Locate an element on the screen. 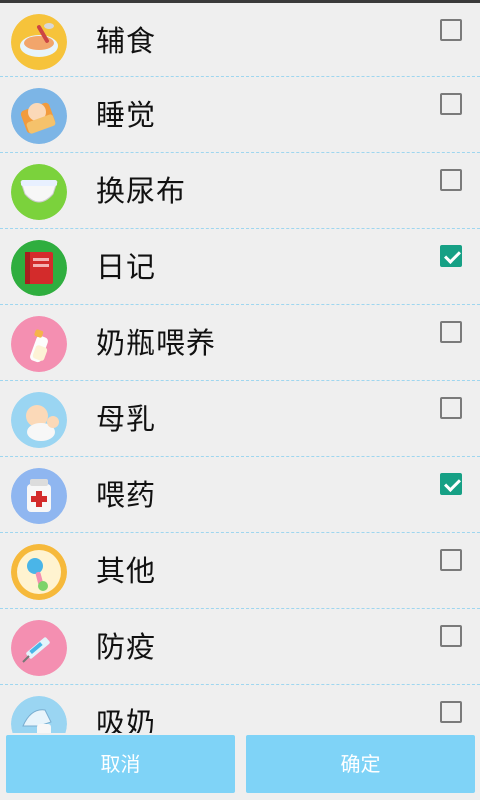  item-label: 喂药 is located at coordinates (126, 495).